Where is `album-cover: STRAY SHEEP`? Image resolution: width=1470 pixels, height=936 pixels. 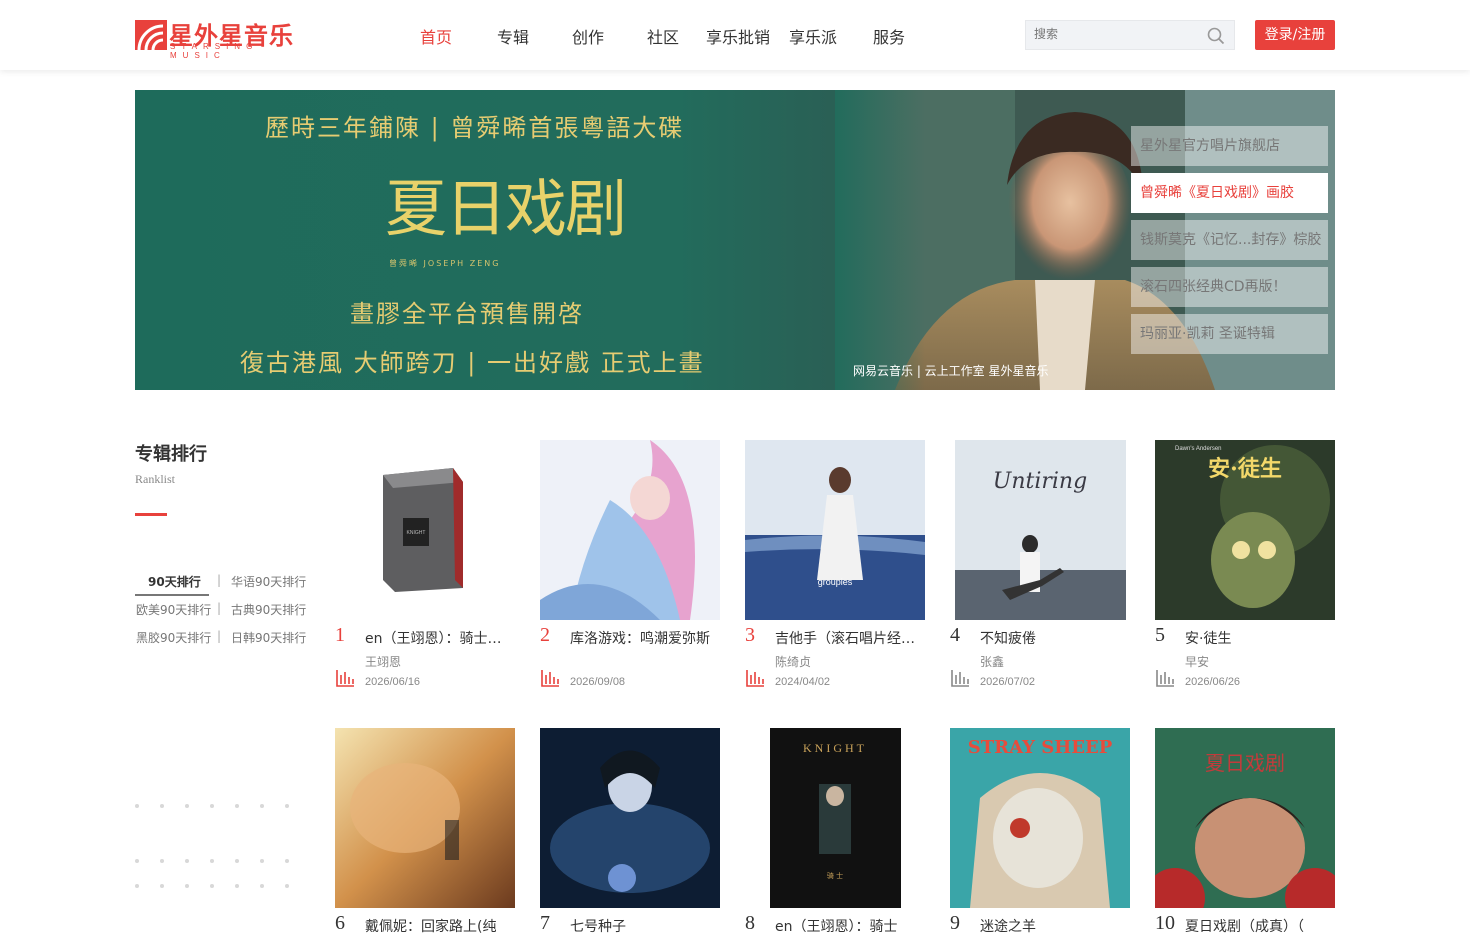
album-cover: STRAY SHEEP is located at coordinates (1040, 818).